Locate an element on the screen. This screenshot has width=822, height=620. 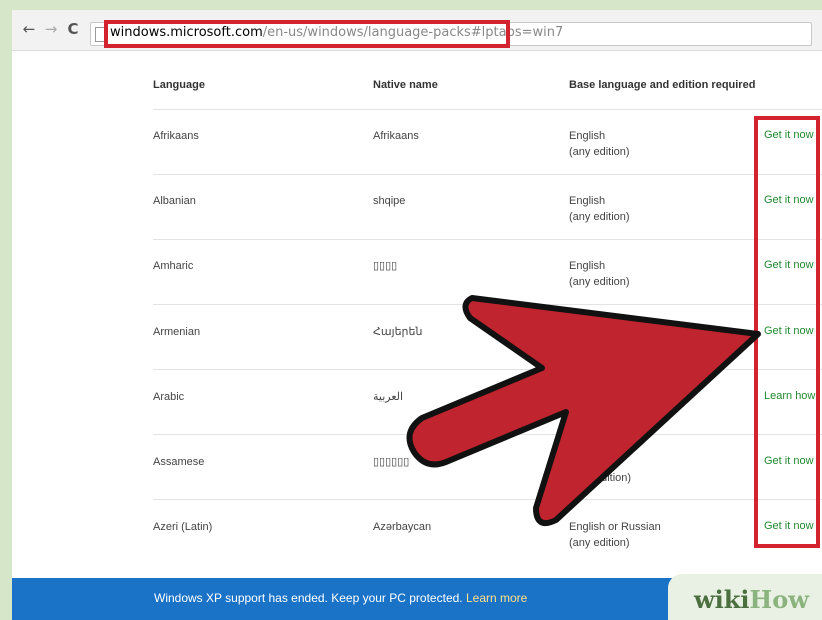
wikihow-watermark: wikiHow is located at coordinates (751, 599).